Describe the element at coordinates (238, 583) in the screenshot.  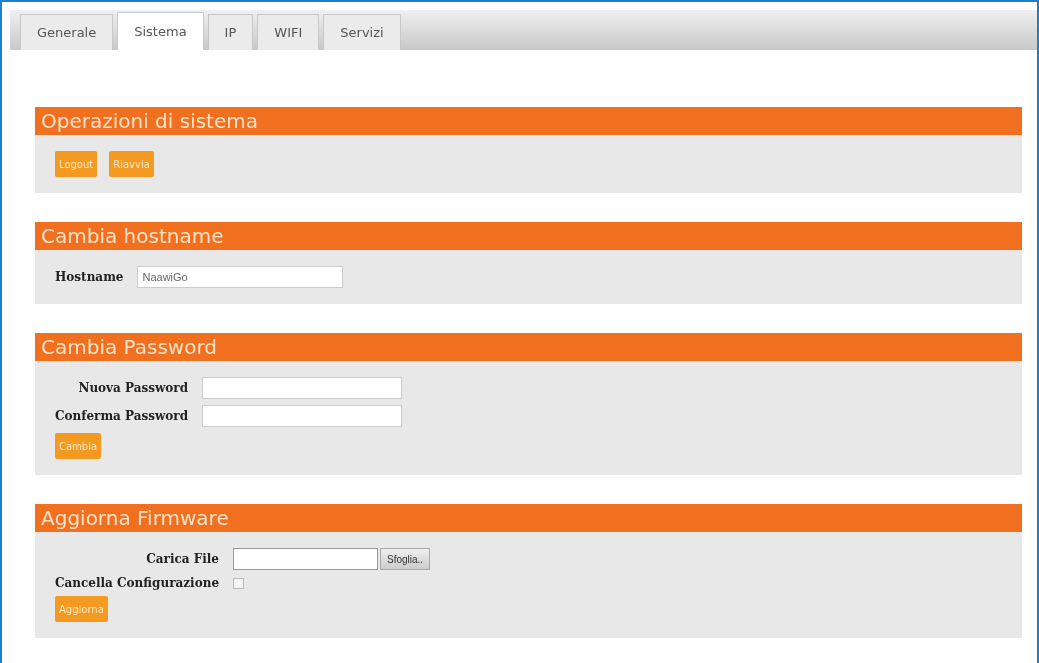
I see `checkbox` at that location.